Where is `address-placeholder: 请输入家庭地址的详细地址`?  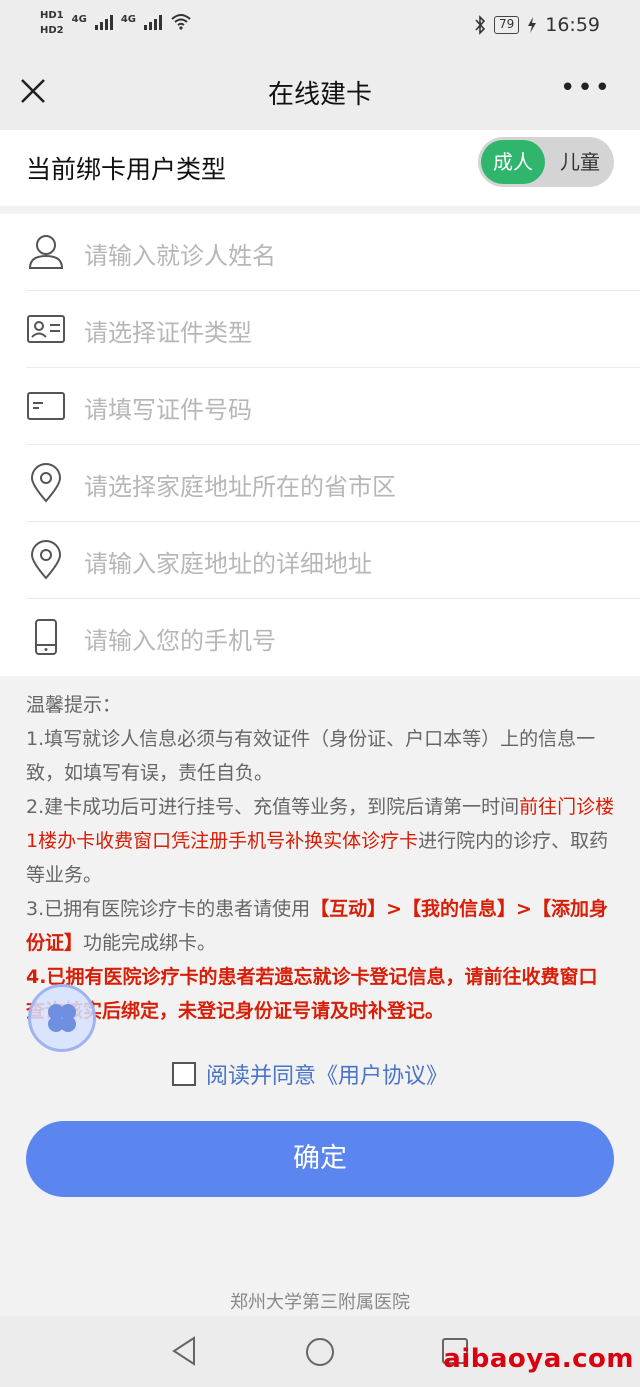 address-placeholder: 请输入家庭地址的详细地址 is located at coordinates (228, 564).